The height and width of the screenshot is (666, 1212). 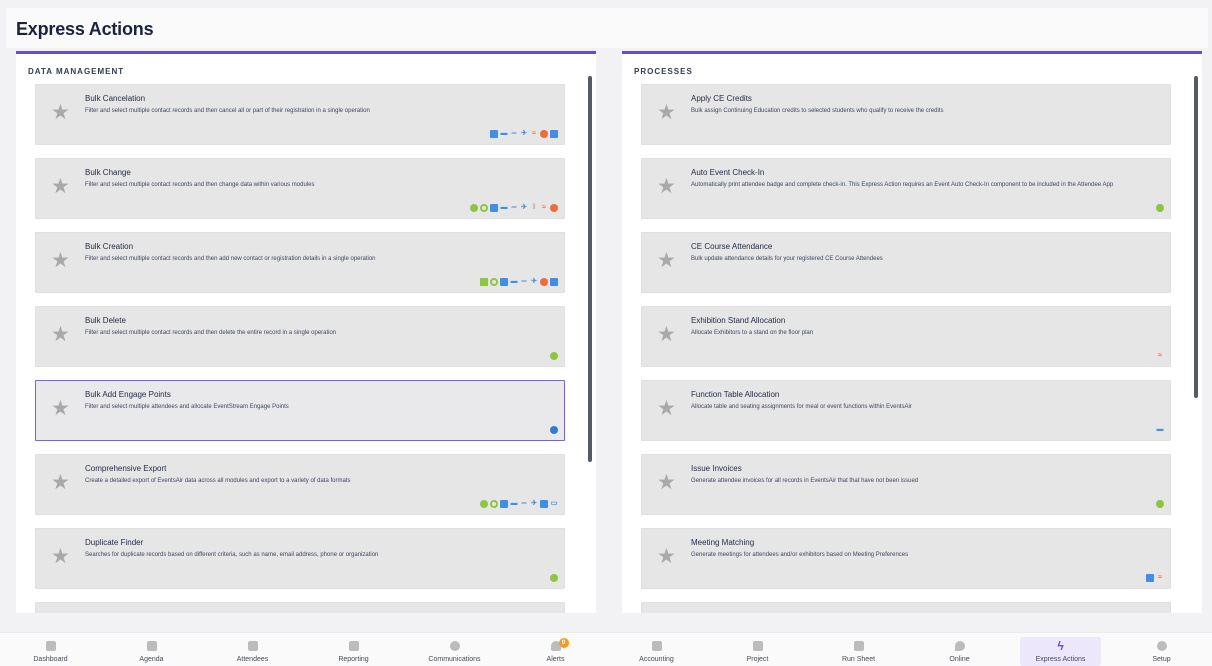 I want to click on calendar-icon, so click(x=554, y=134).